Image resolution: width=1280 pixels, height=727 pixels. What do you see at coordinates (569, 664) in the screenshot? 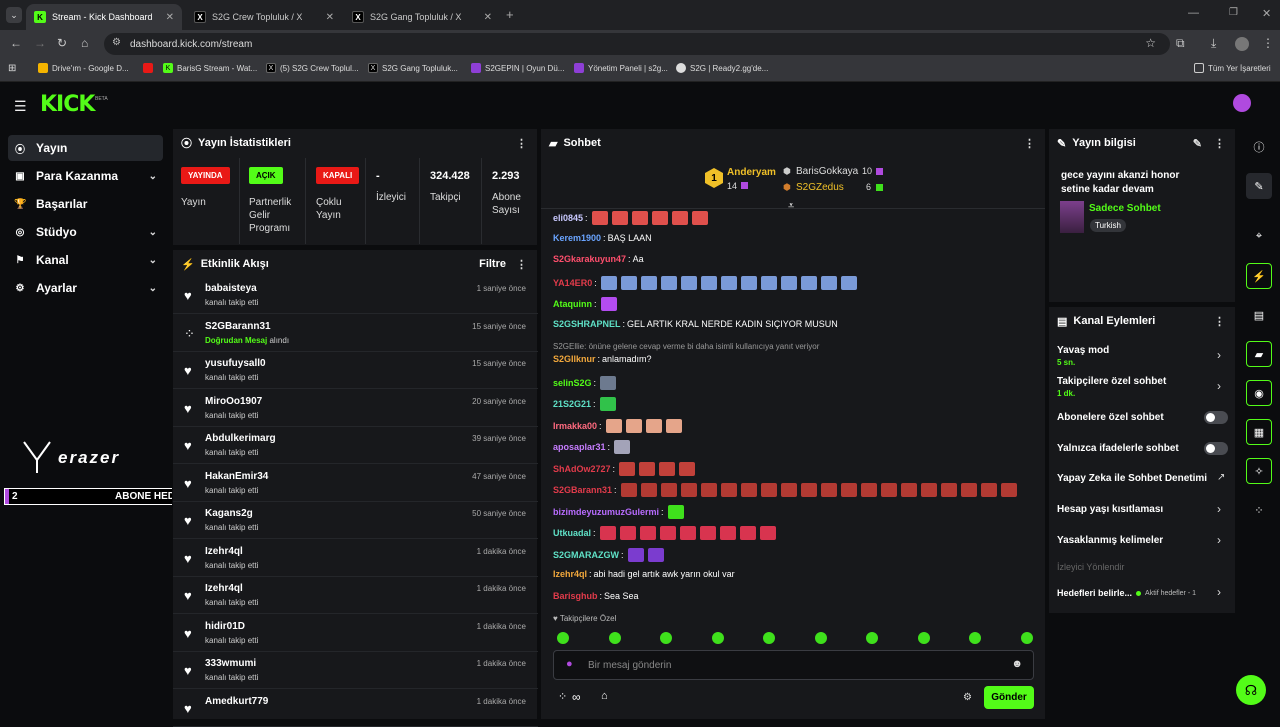
I see `microphone-icon: ●` at bounding box center [569, 664].